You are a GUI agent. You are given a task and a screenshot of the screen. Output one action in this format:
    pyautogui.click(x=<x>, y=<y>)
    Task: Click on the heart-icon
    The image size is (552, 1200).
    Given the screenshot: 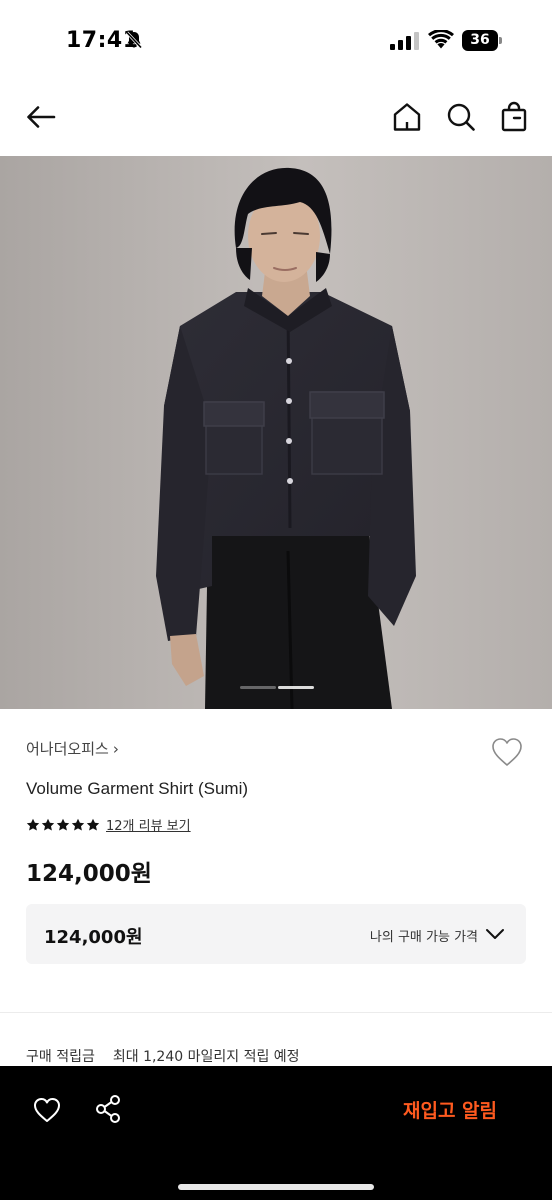 What is the action you would take?
    pyautogui.click(x=47, y=1110)
    